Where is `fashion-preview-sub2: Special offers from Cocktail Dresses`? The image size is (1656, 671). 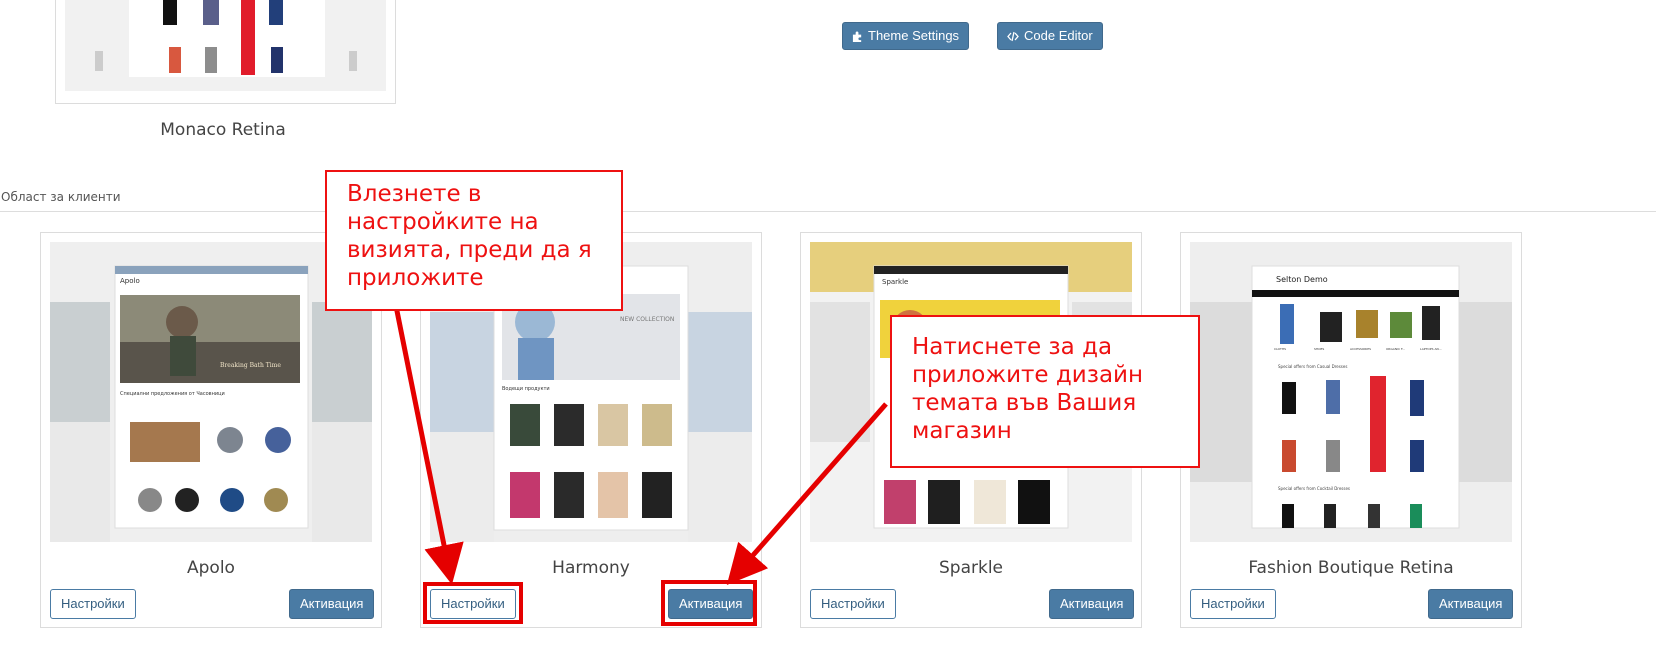
fashion-preview-sub2: Special offers from Cocktail Dresses is located at coordinates (1314, 488).